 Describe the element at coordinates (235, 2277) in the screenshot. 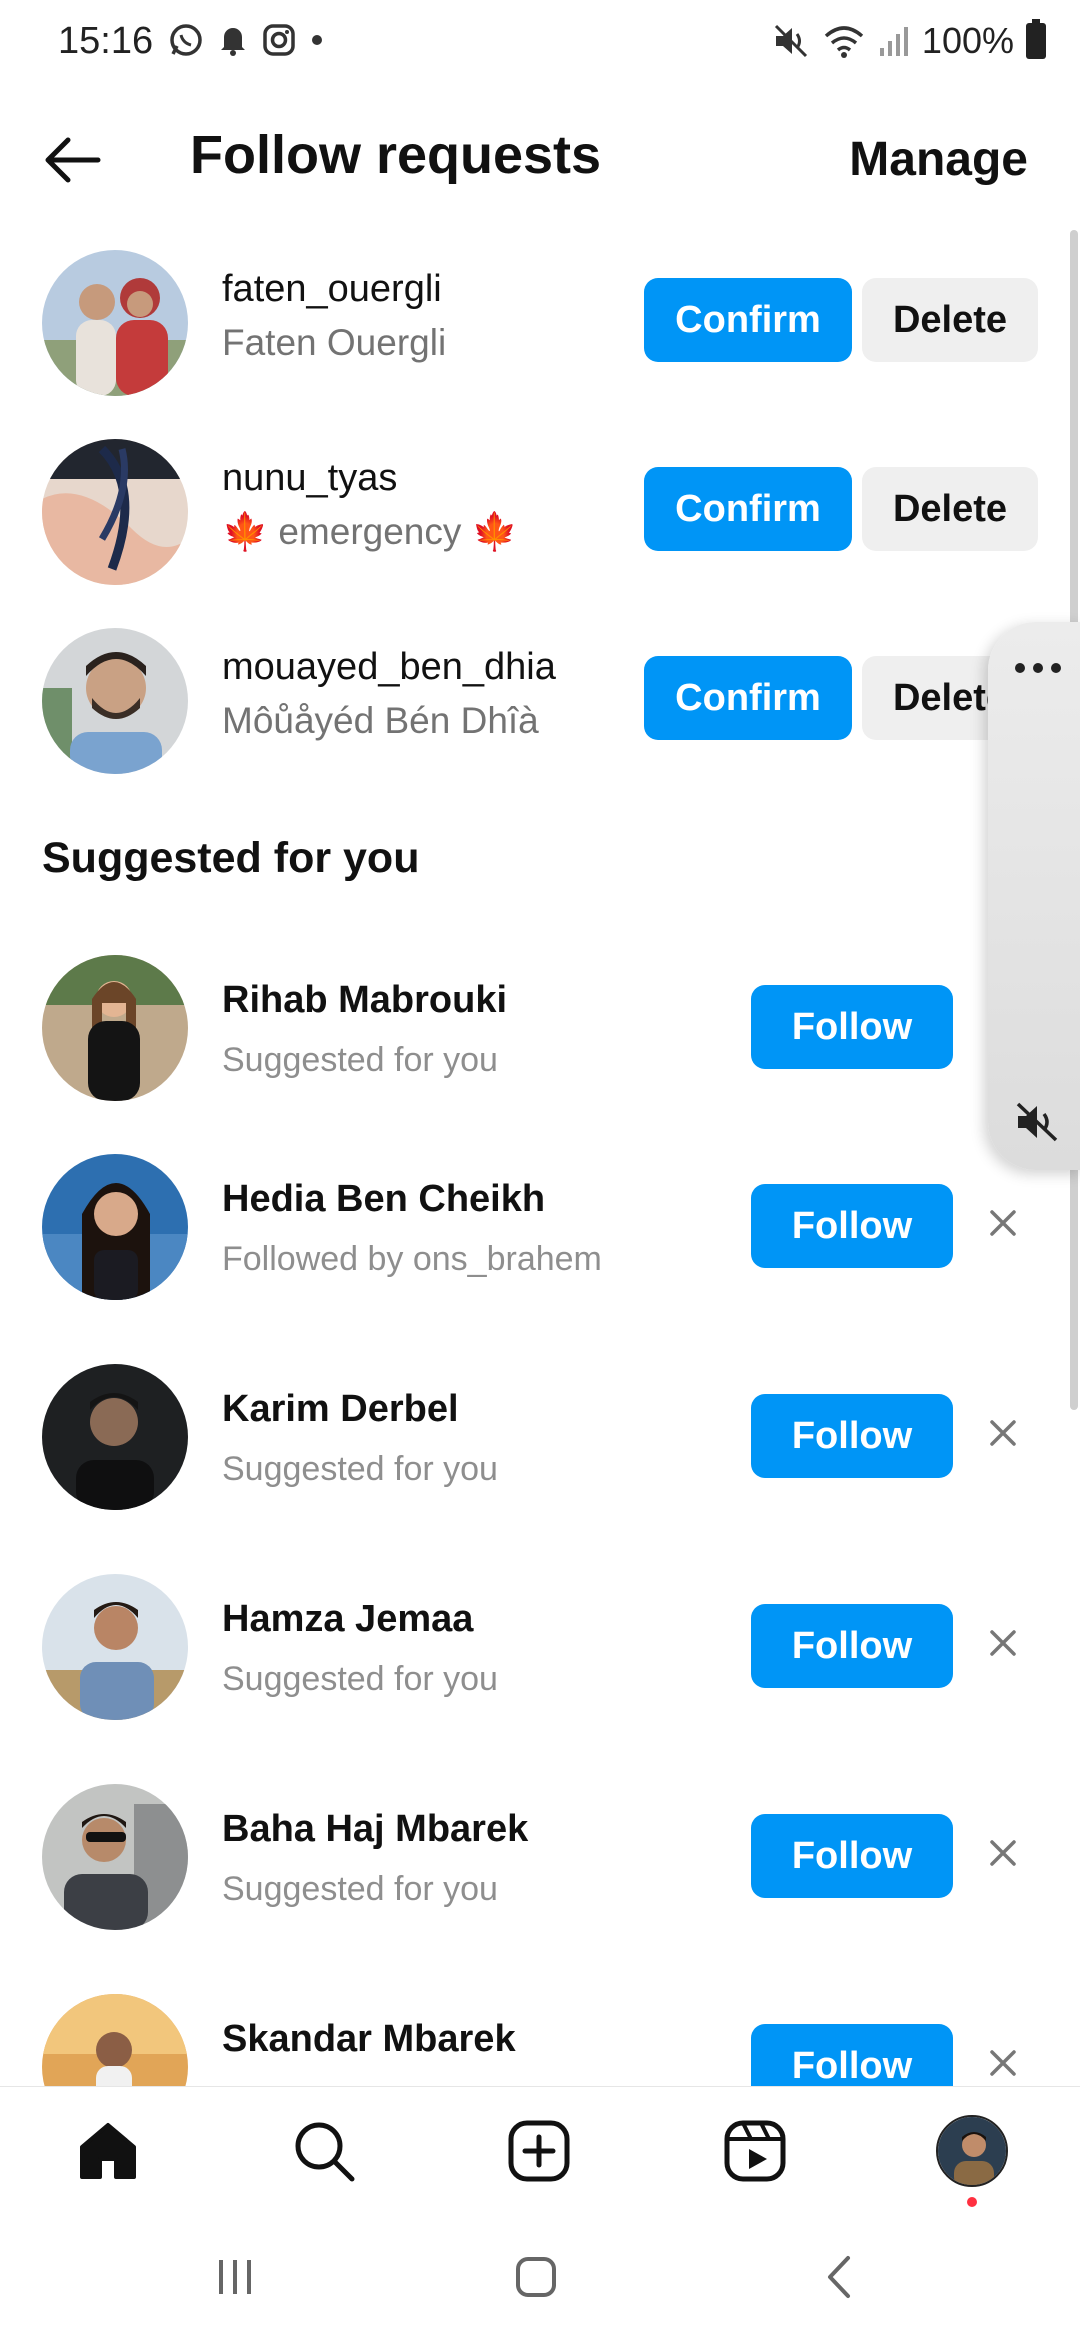

I see `recents-icon` at that location.